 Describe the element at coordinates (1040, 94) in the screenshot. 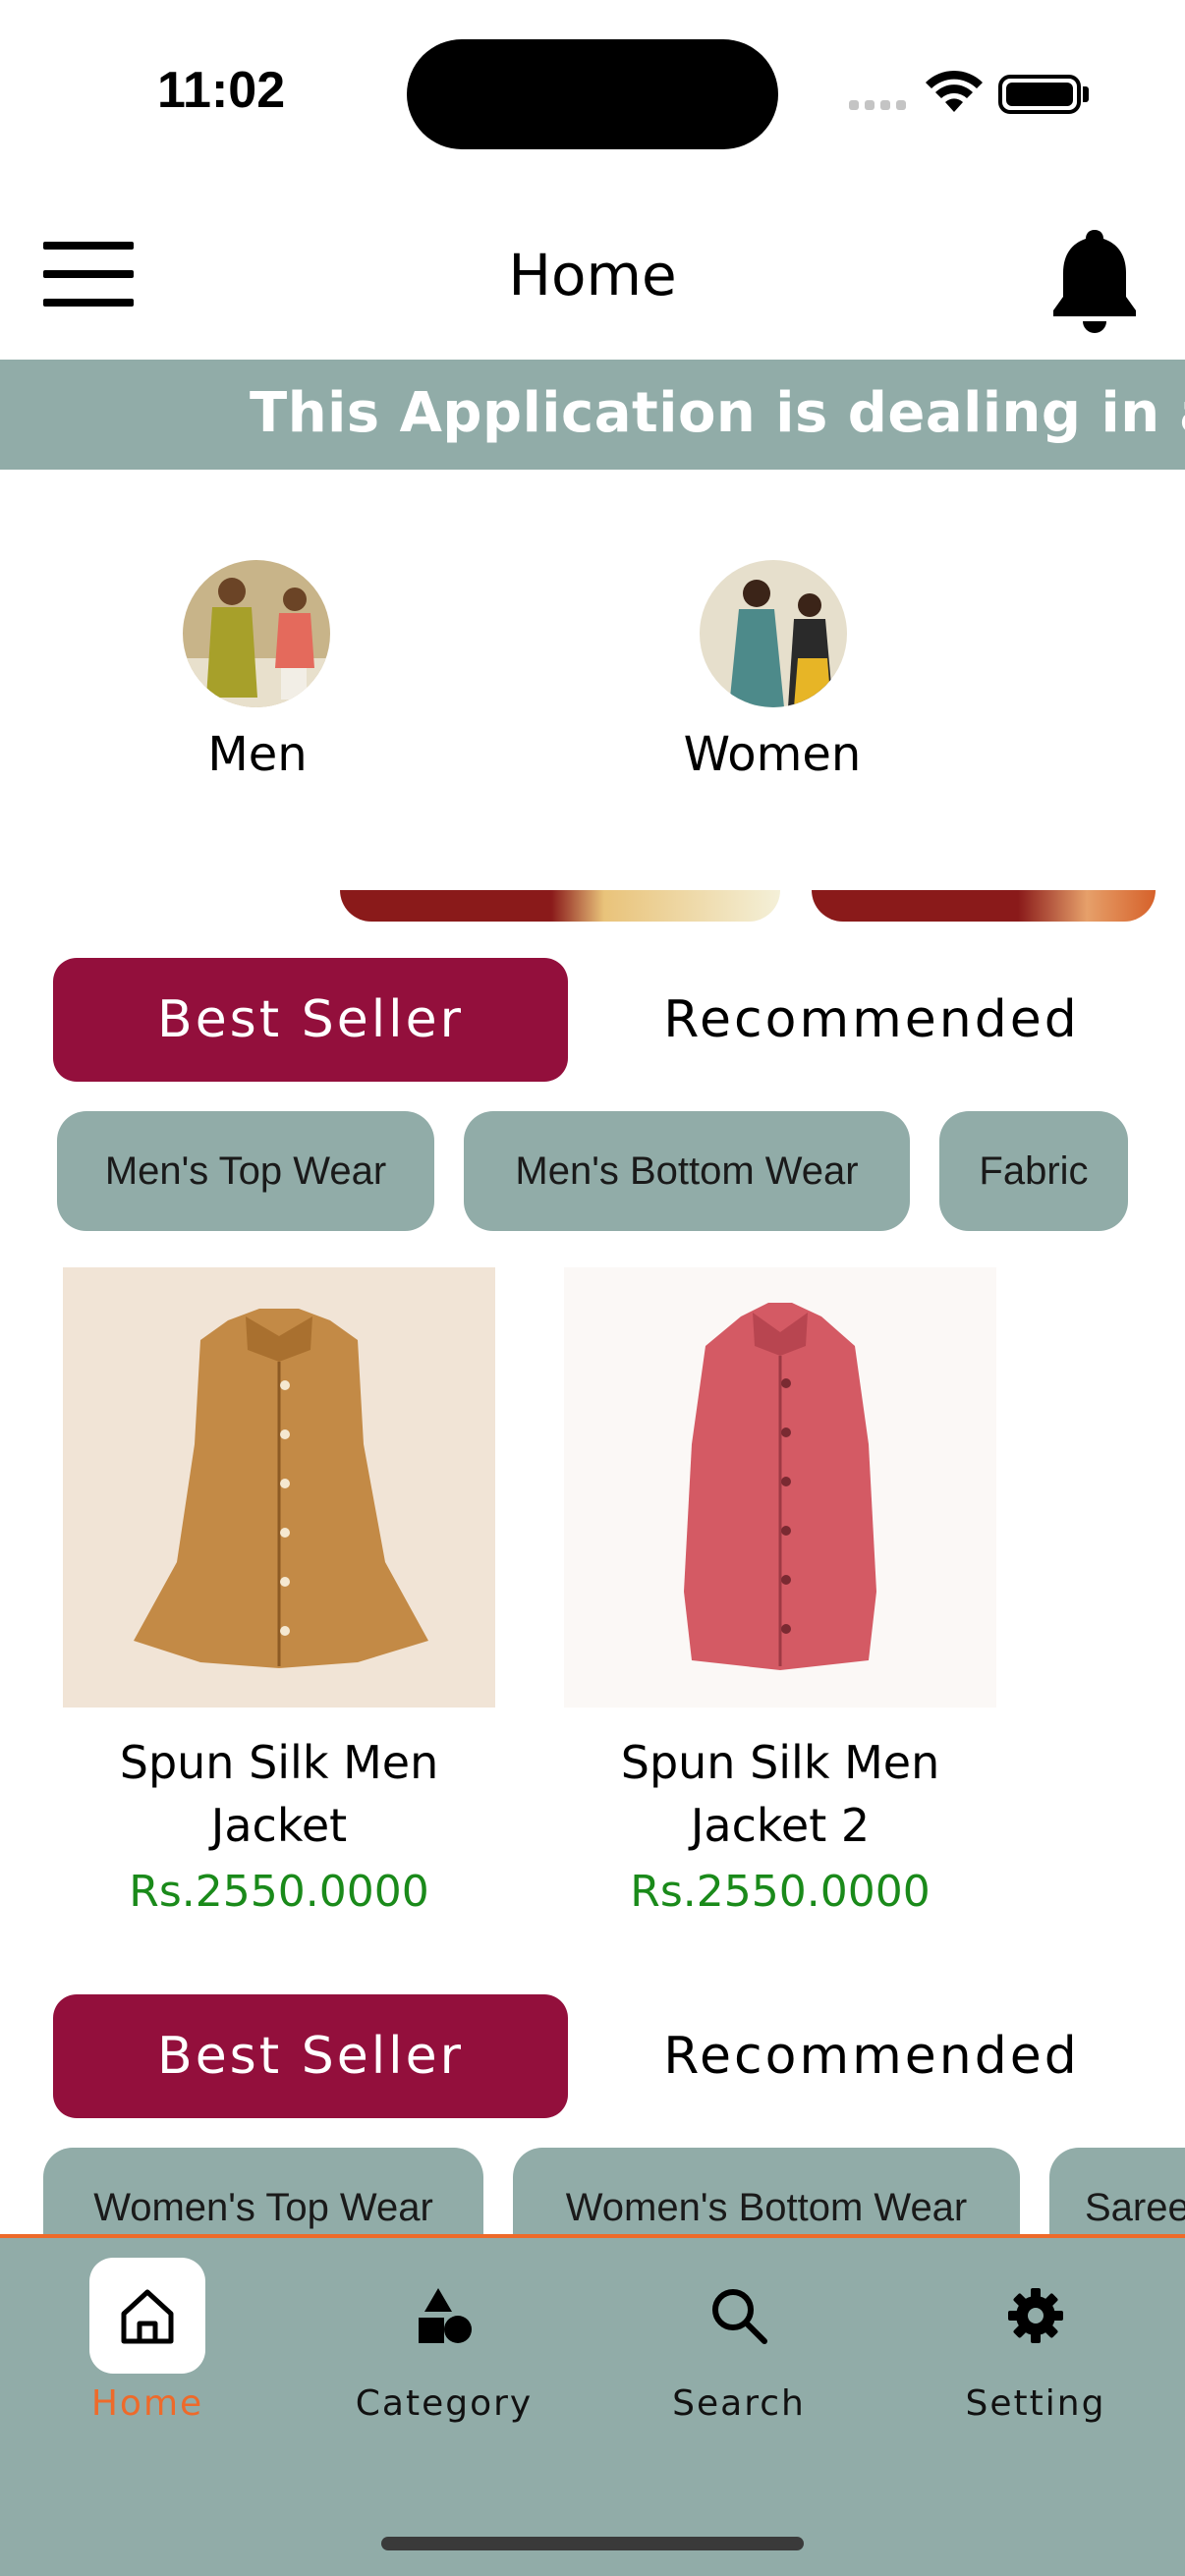

I see `battery-icon` at that location.